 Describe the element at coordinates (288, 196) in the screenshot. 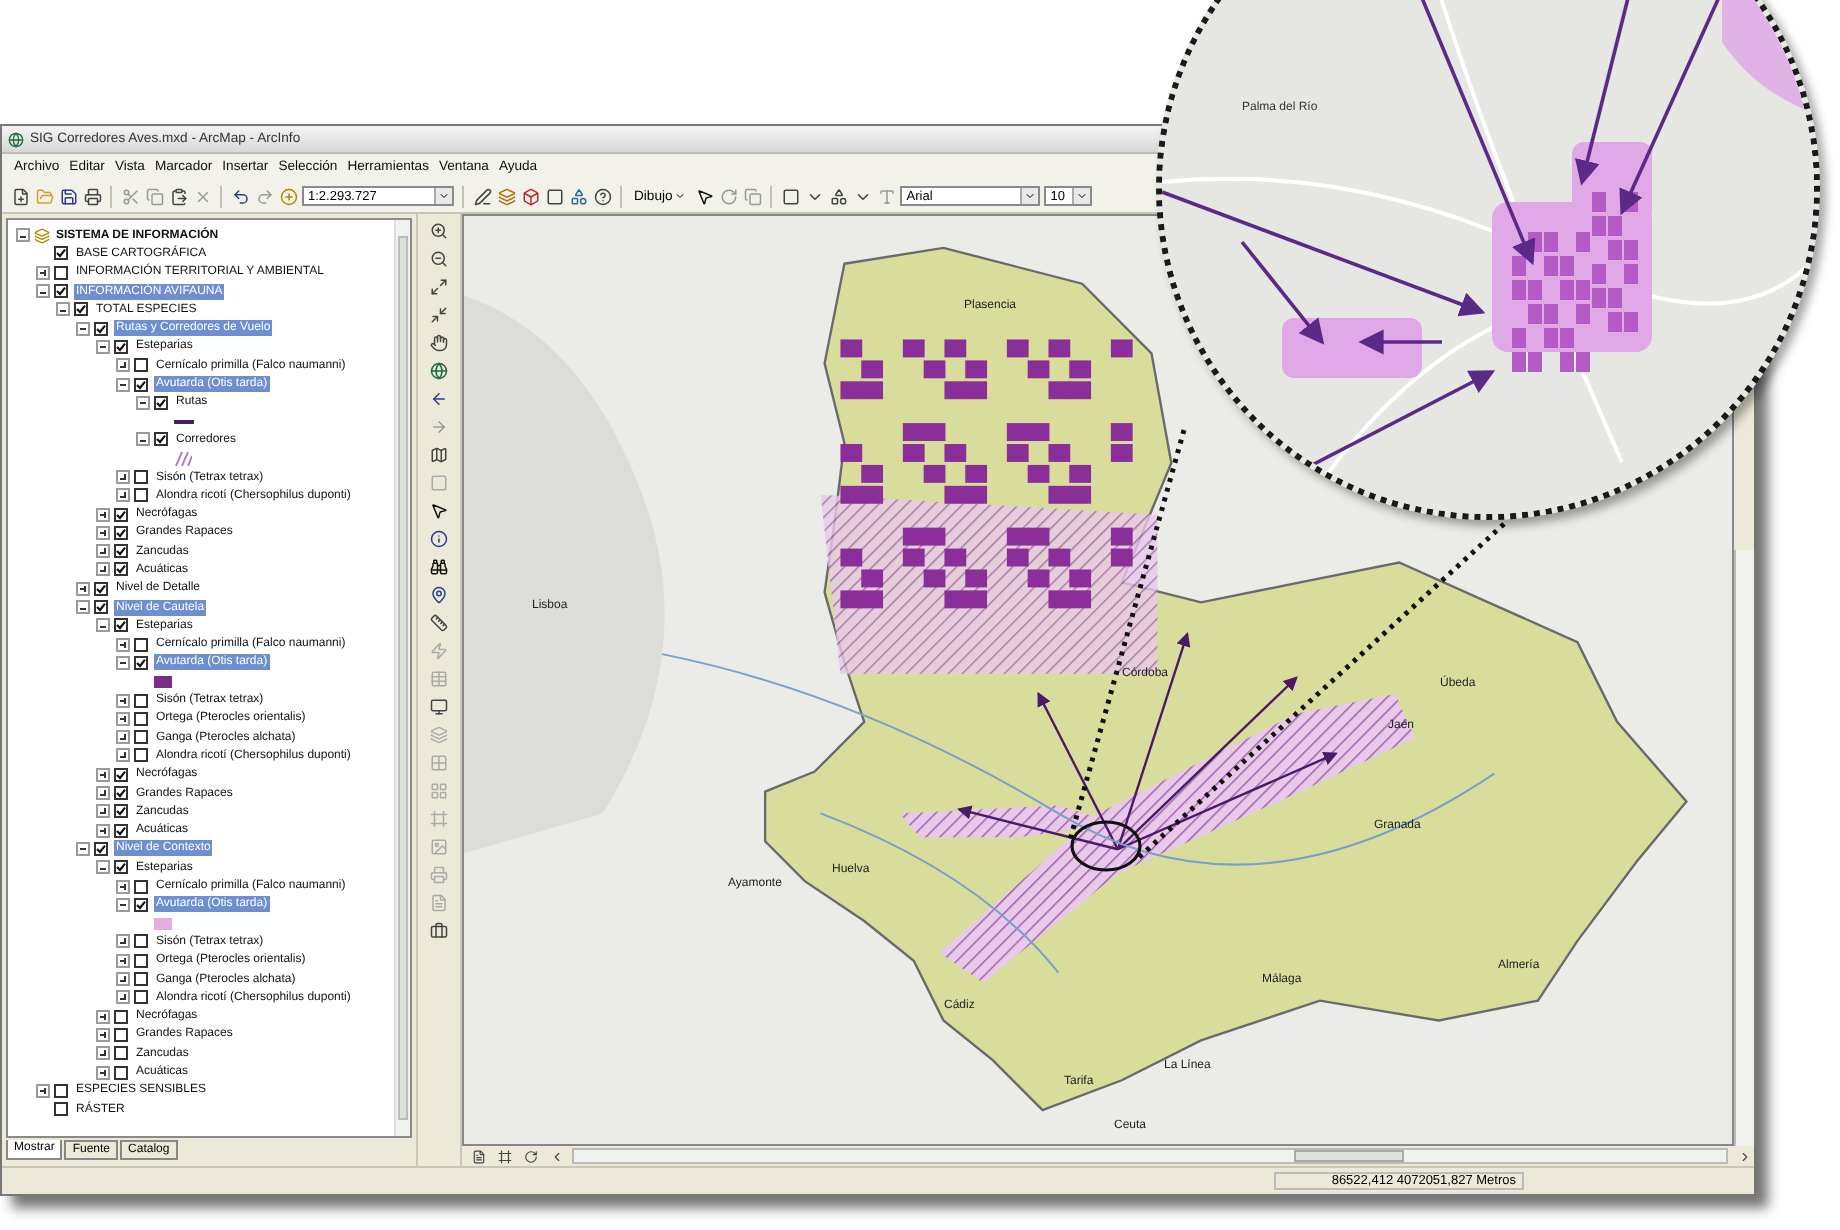

I see `add-data-icon` at that location.